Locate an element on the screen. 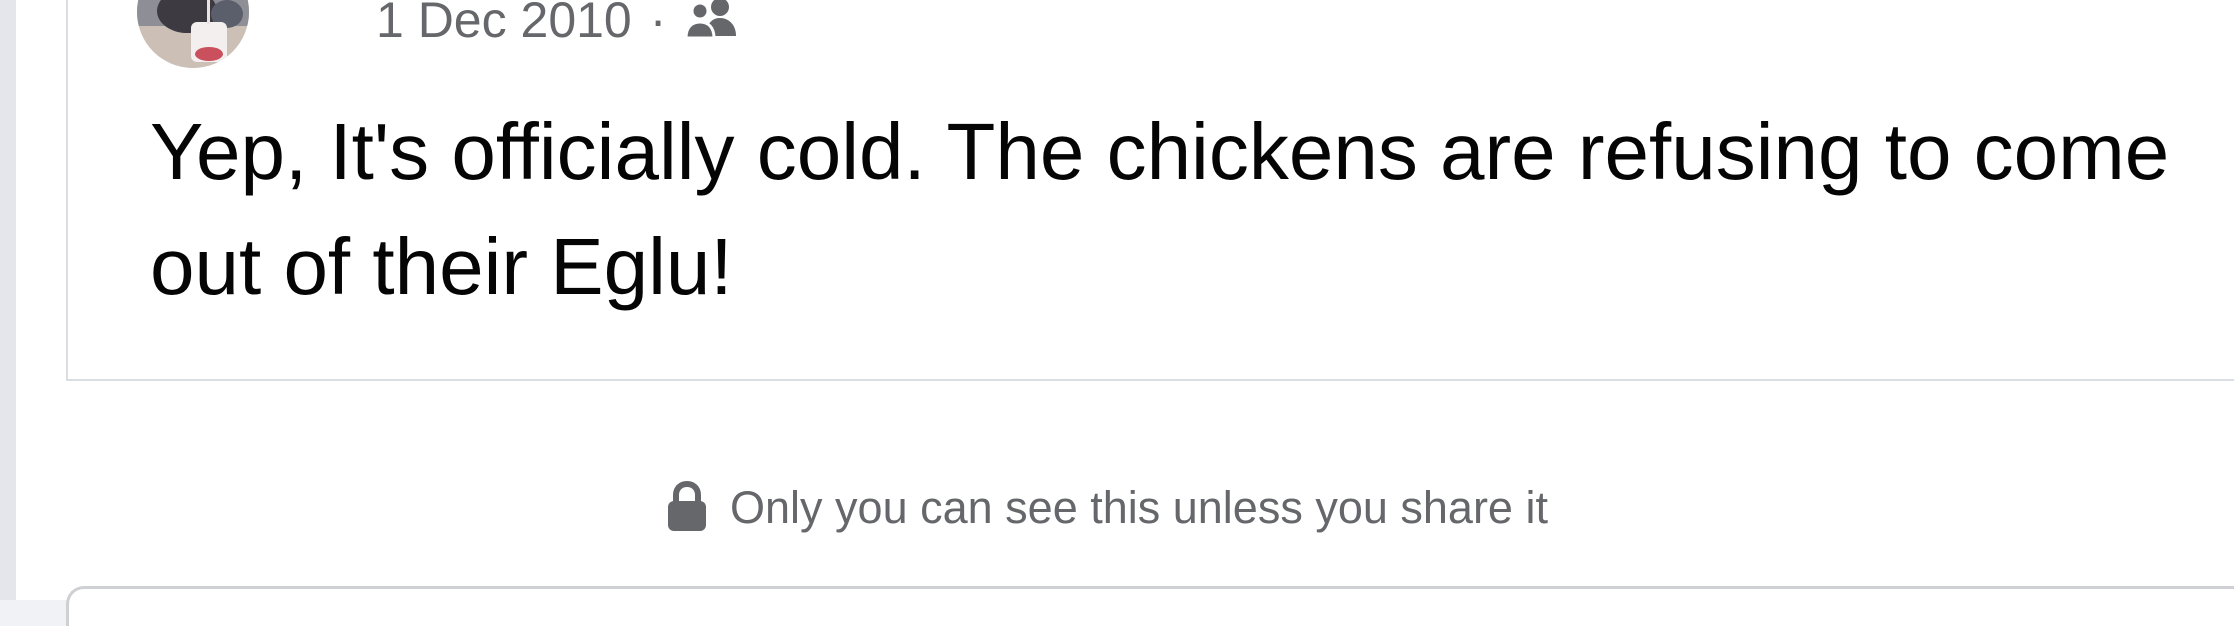 The width and height of the screenshot is (2234, 626). post-meta: 1 Dec 2010 · is located at coordinates (558, 24).